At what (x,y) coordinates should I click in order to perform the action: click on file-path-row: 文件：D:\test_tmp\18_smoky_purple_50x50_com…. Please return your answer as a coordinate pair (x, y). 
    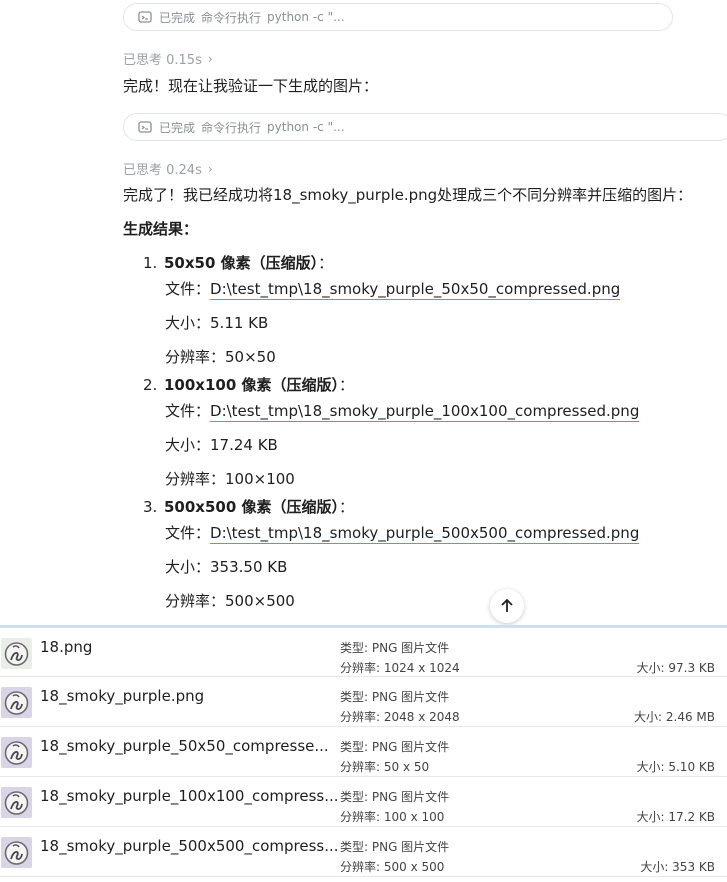
    Looking at the image, I should click on (393, 289).